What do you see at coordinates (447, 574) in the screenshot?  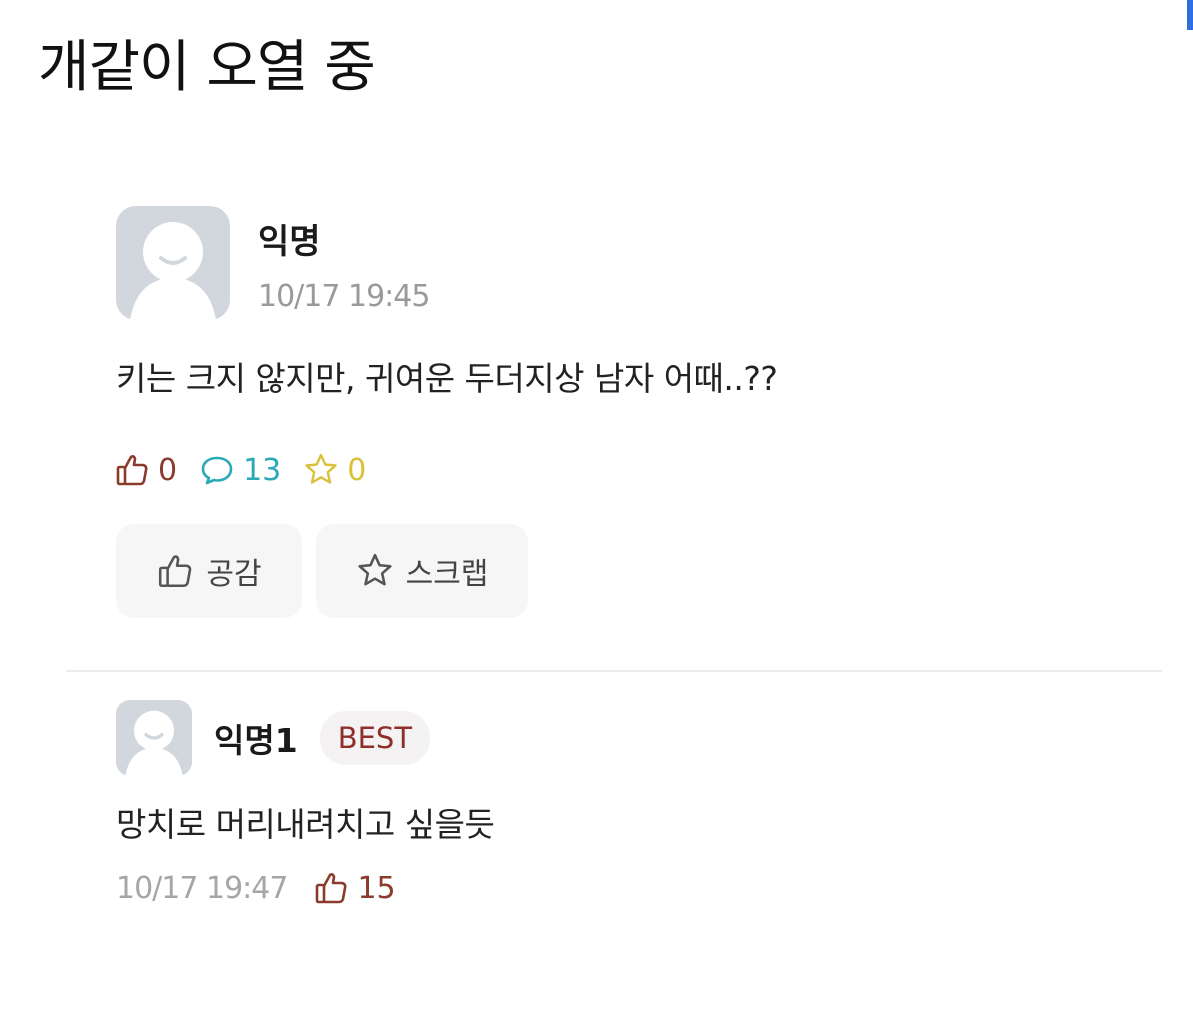 I see `scrap-button-label: 스크랩` at bounding box center [447, 574].